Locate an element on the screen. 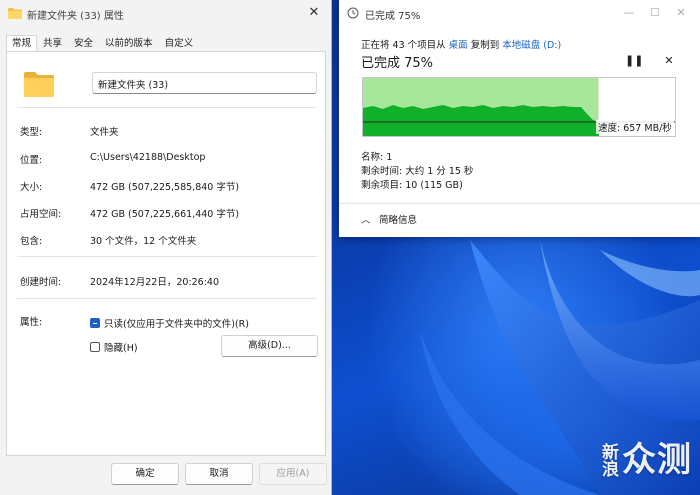  apply-button: 应用(A) is located at coordinates (293, 474).